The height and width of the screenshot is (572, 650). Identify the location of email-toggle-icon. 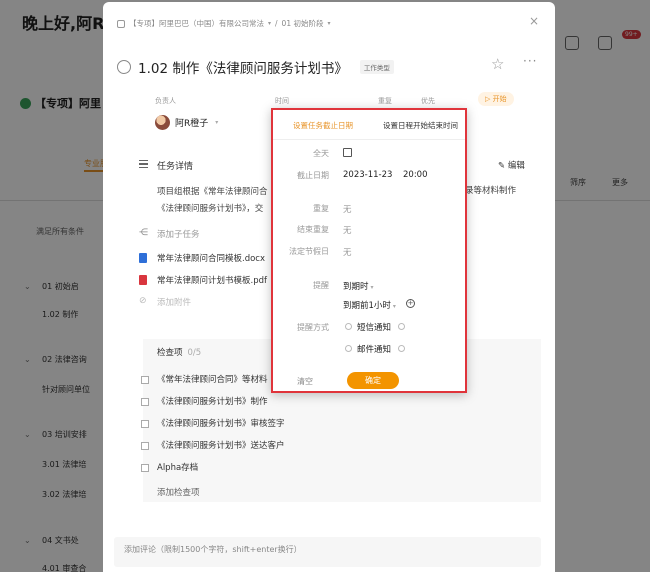
(401, 348).